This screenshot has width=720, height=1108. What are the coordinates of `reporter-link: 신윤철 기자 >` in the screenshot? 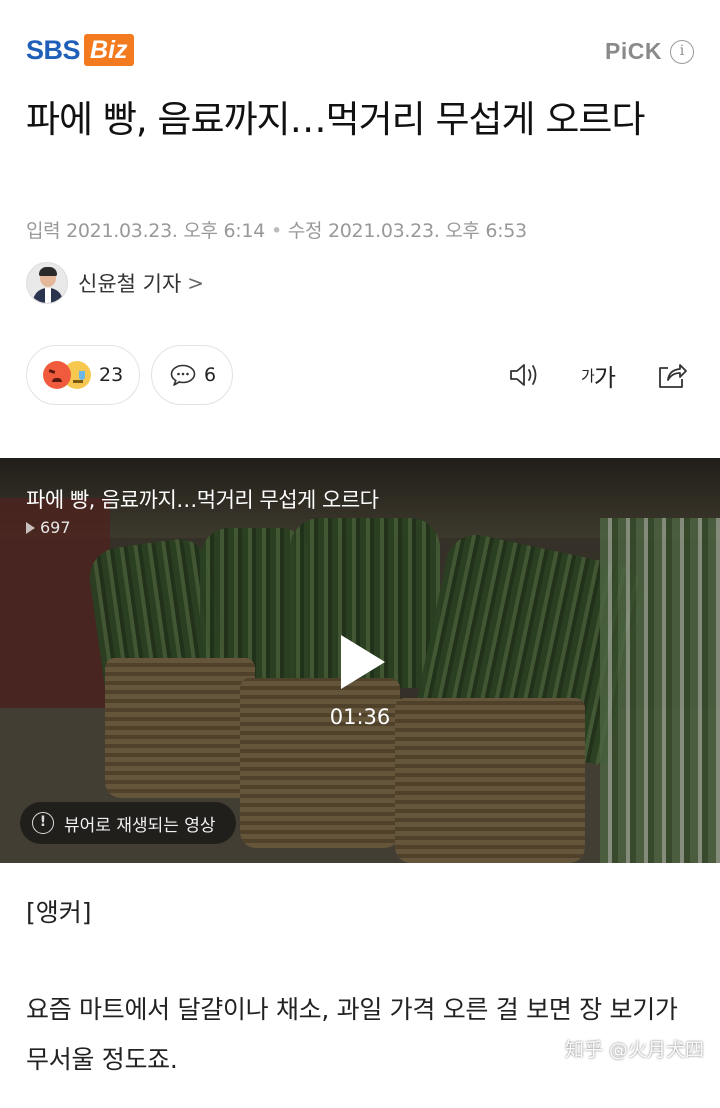 It's located at (115, 283).